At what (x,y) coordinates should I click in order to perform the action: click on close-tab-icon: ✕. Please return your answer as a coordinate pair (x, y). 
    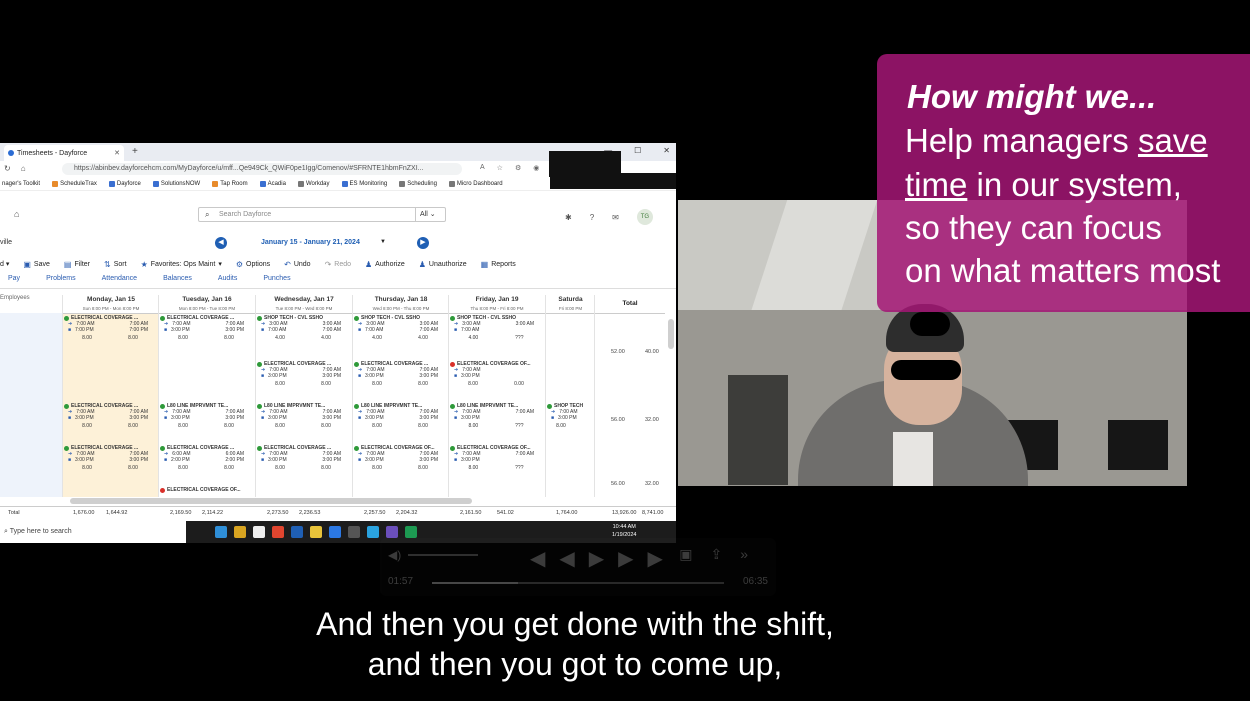
    Looking at the image, I should click on (117, 153).